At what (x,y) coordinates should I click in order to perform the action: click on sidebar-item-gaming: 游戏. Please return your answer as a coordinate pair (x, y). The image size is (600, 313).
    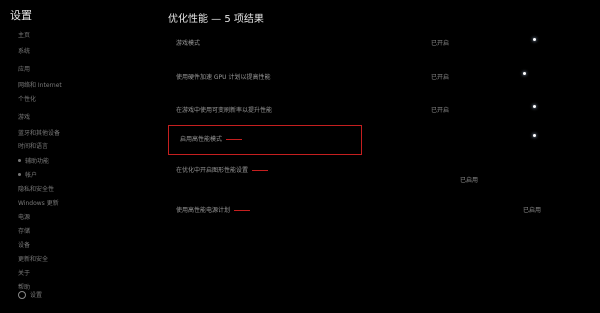
    Looking at the image, I should click on (24, 116).